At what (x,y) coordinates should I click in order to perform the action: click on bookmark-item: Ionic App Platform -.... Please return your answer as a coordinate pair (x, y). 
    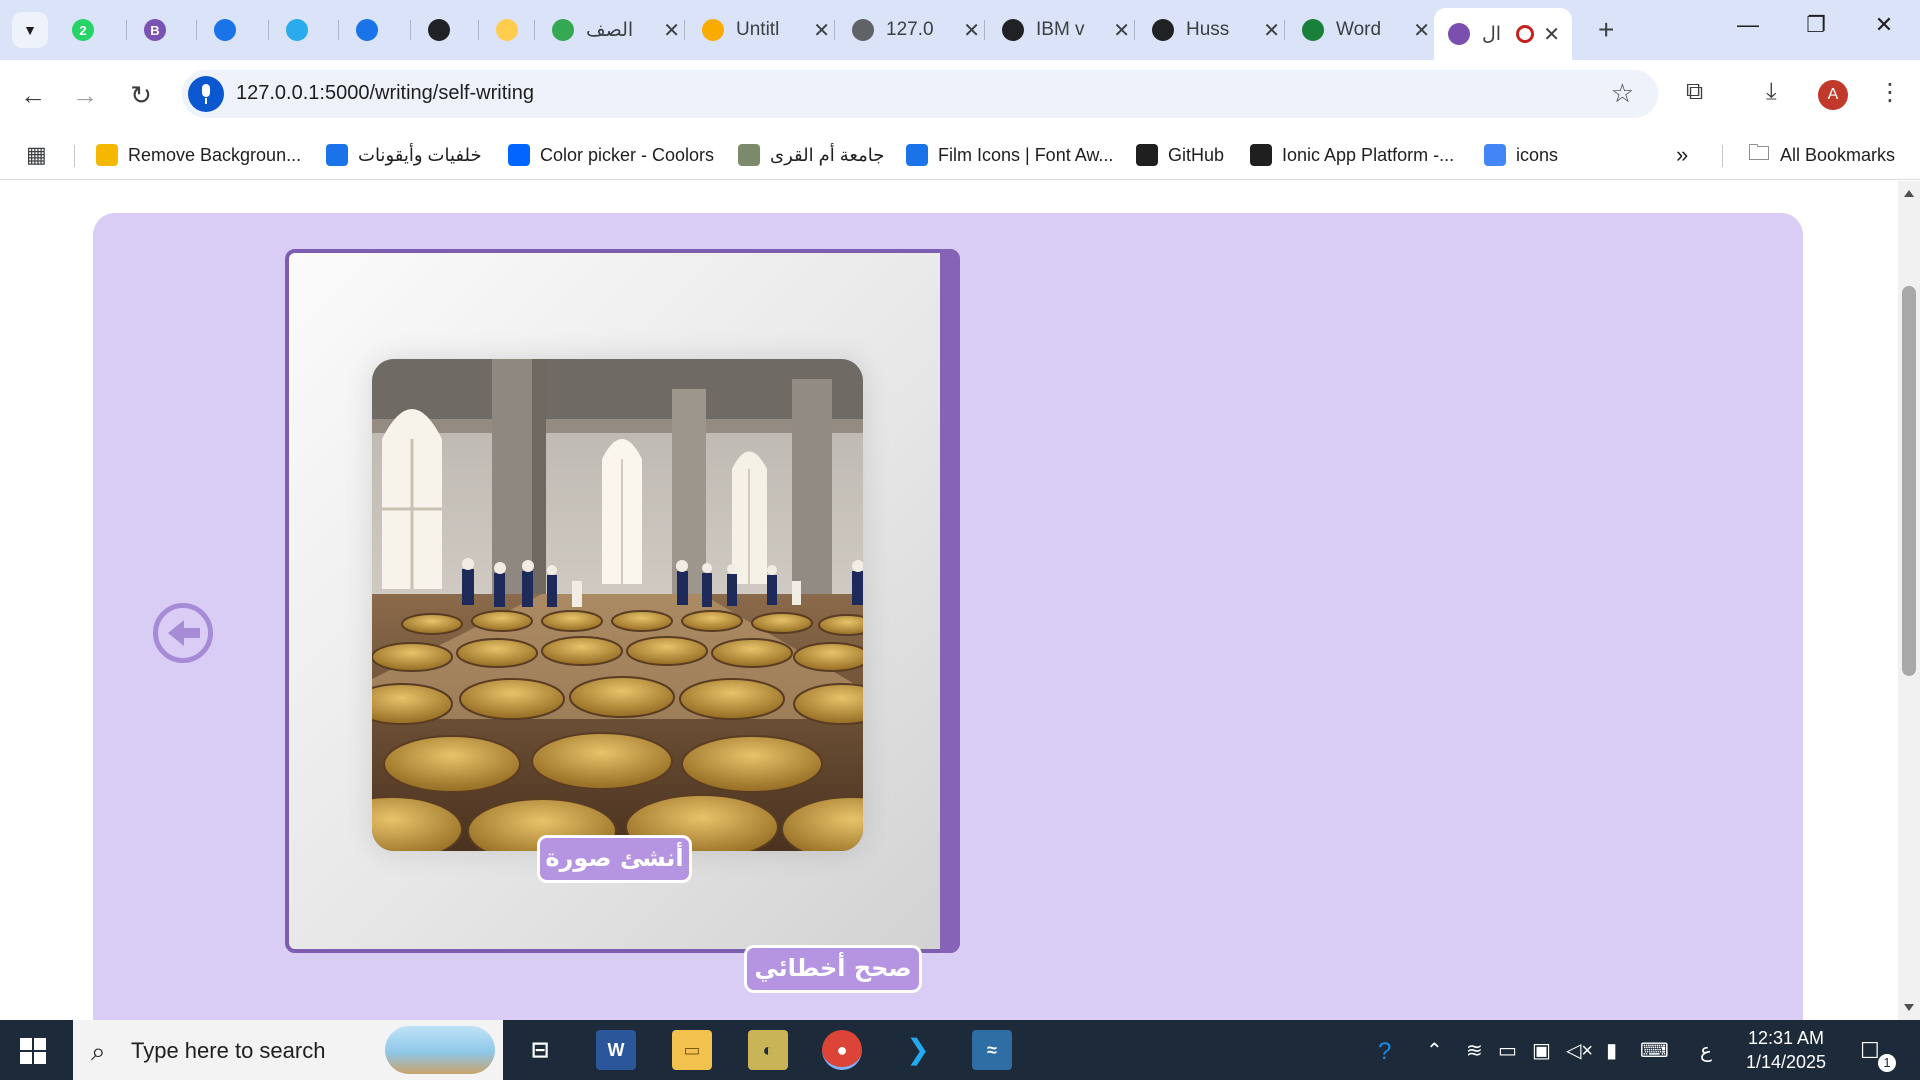
    Looking at the image, I should click on (1352, 155).